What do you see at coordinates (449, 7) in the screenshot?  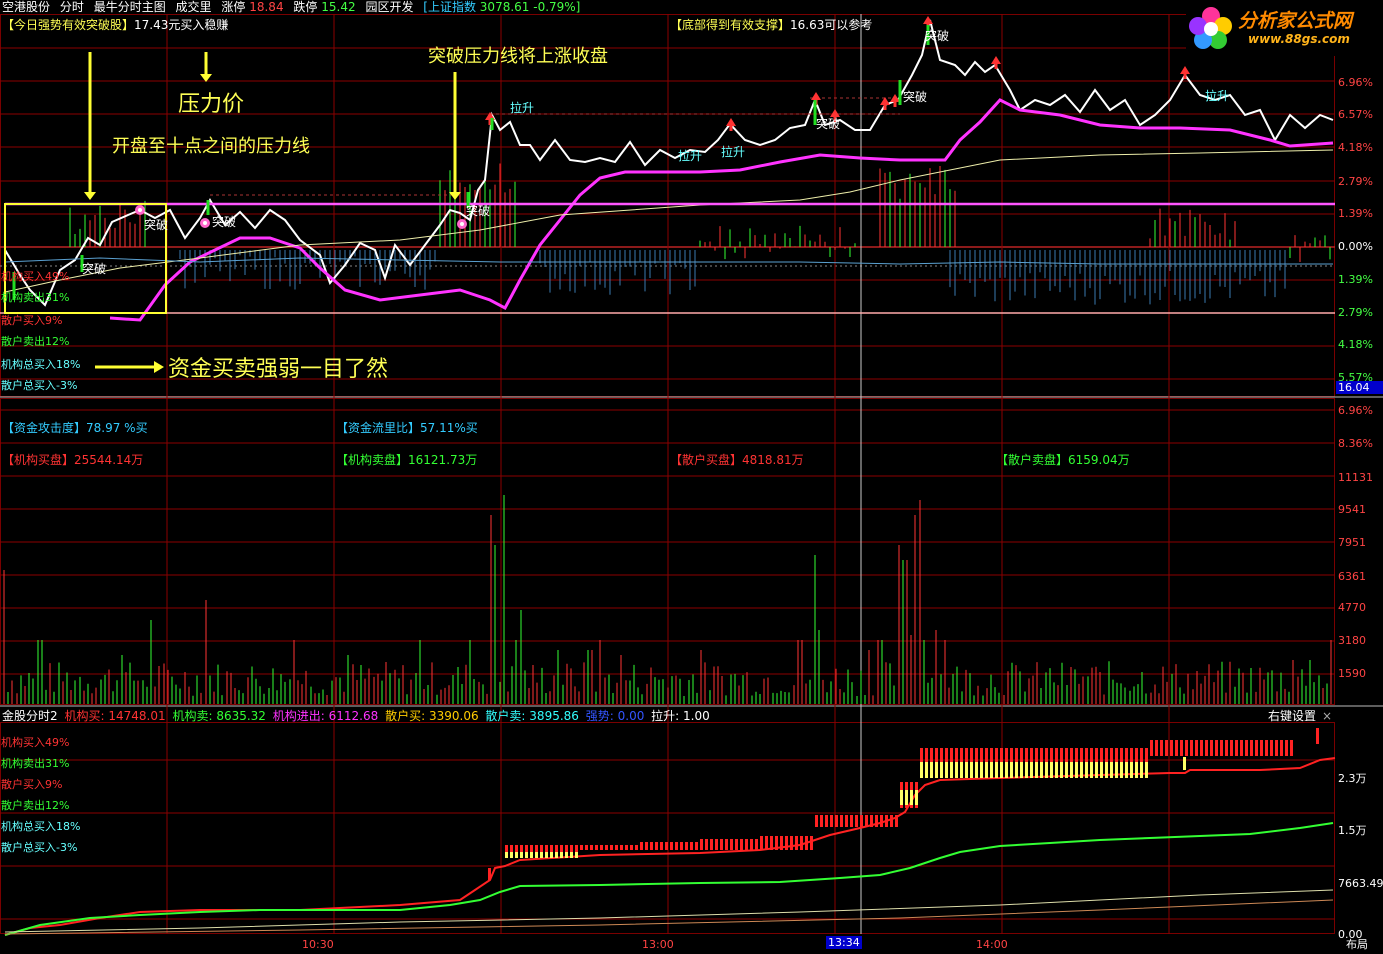 I see `index-name: [上证指数` at bounding box center [449, 7].